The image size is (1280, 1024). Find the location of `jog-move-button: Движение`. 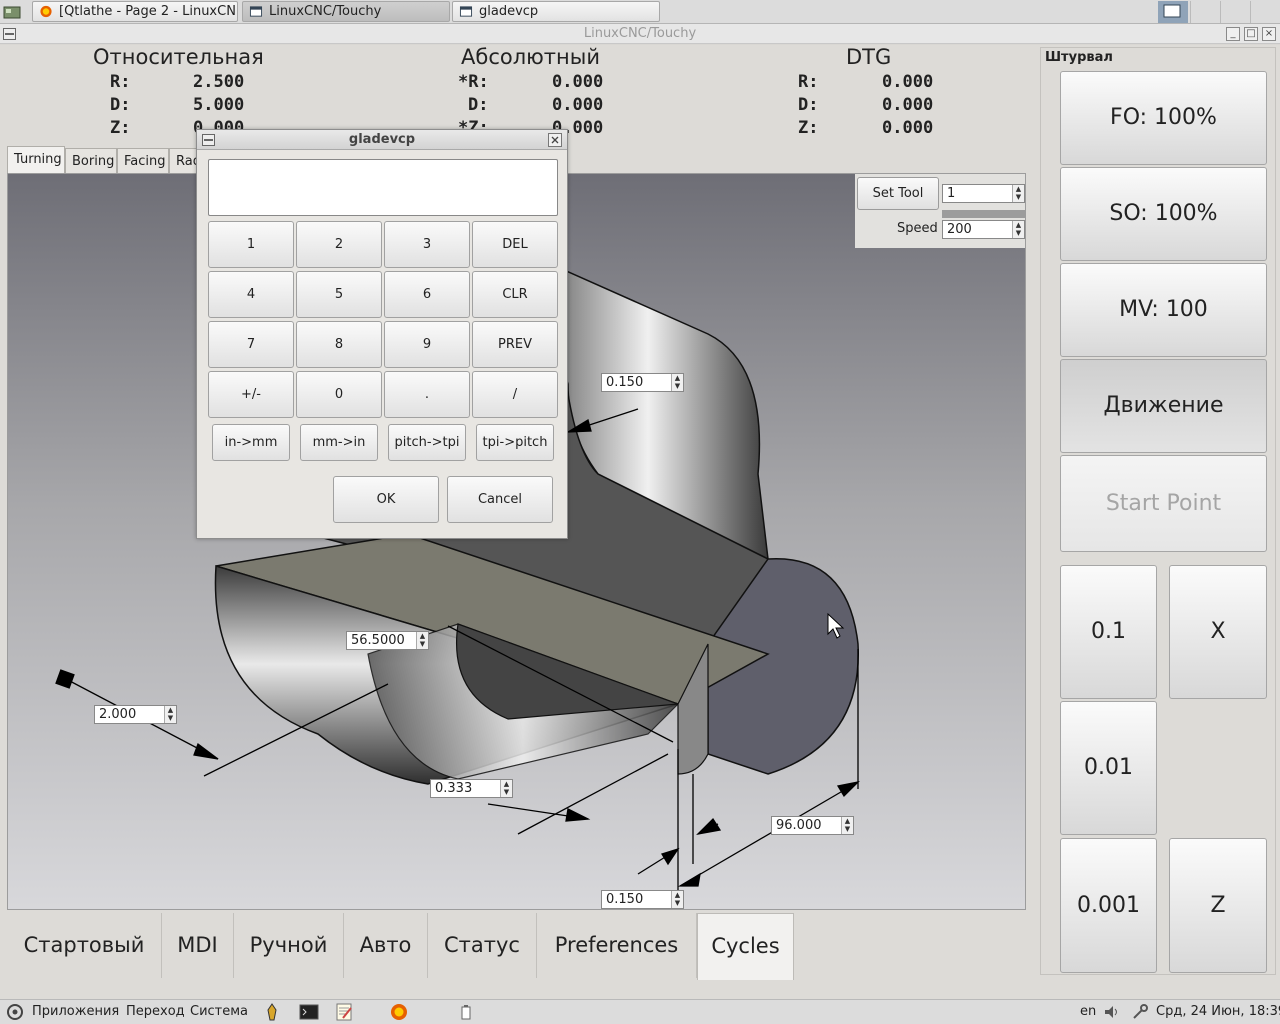

jog-move-button: Движение is located at coordinates (1163, 406).